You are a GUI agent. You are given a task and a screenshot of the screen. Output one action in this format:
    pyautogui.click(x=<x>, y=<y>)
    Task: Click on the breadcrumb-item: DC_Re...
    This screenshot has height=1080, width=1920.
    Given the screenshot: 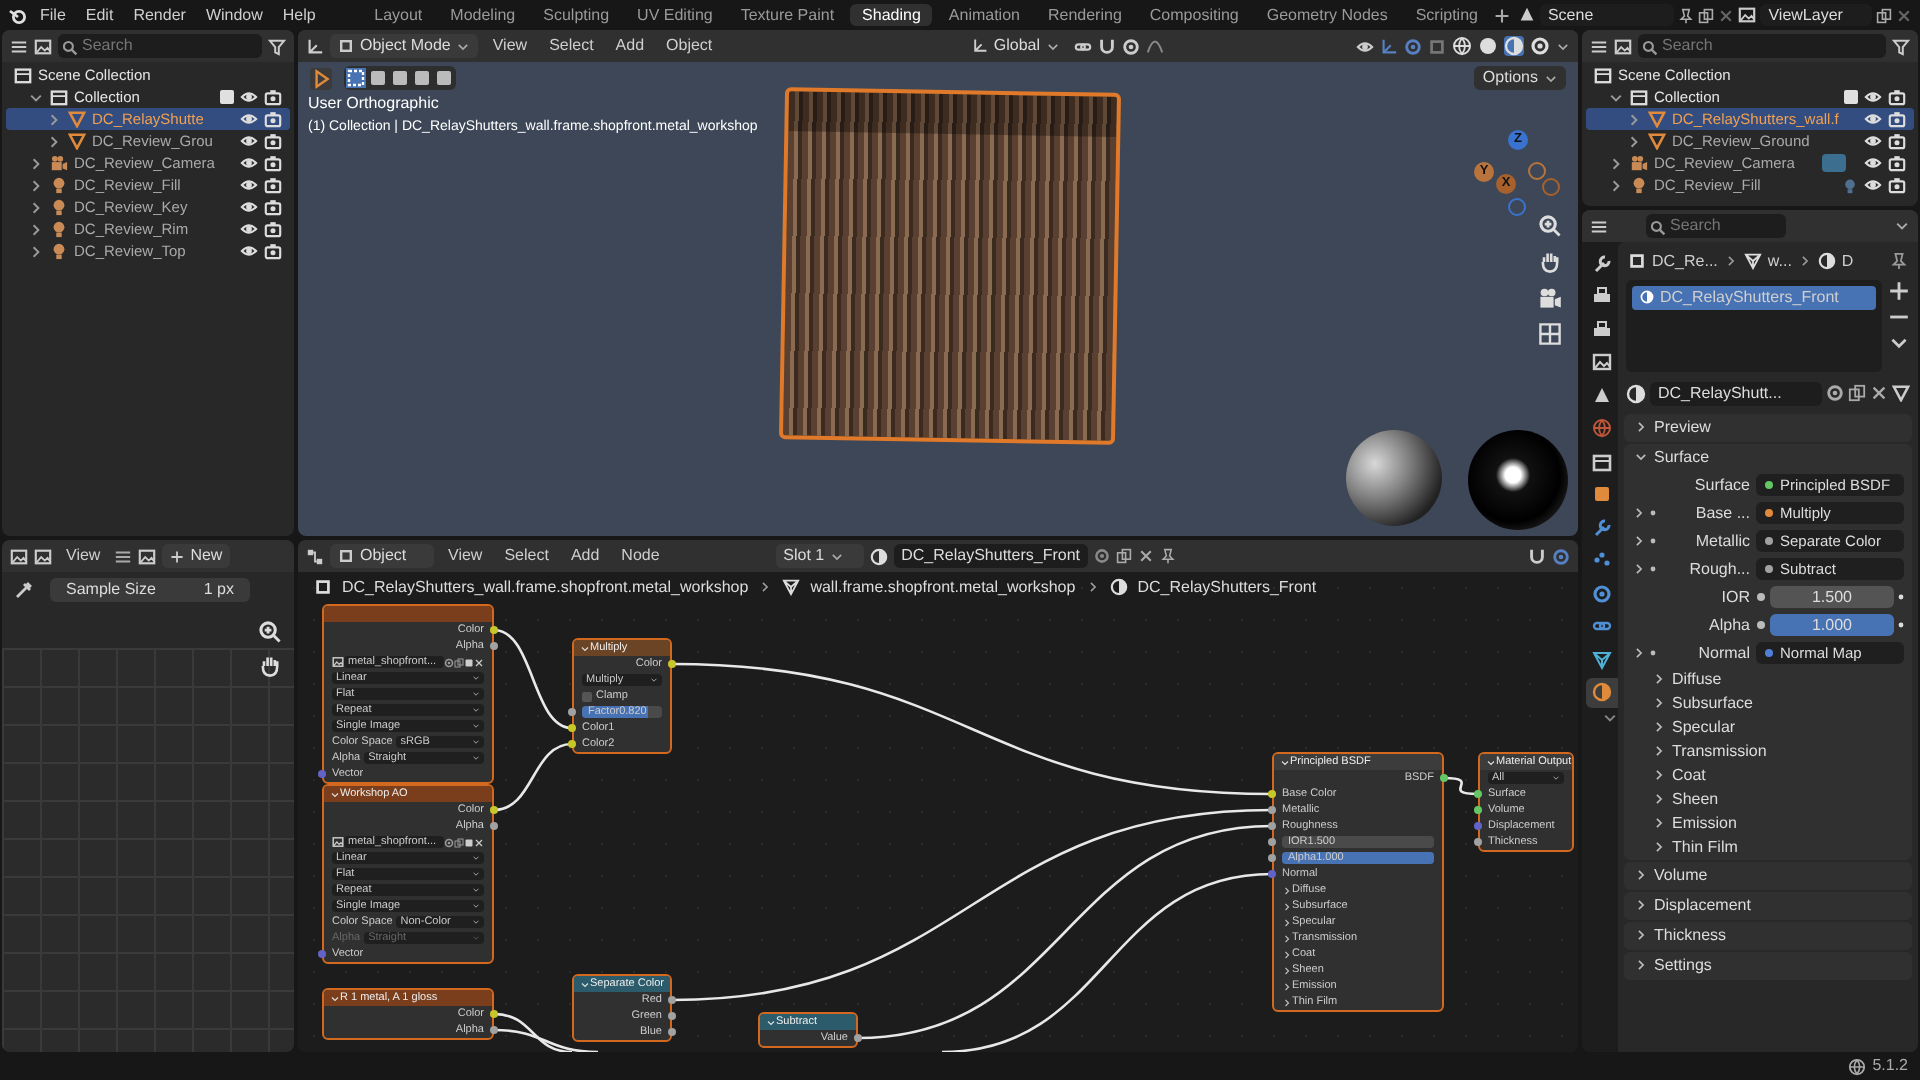 What is the action you would take?
    pyautogui.click(x=1685, y=261)
    